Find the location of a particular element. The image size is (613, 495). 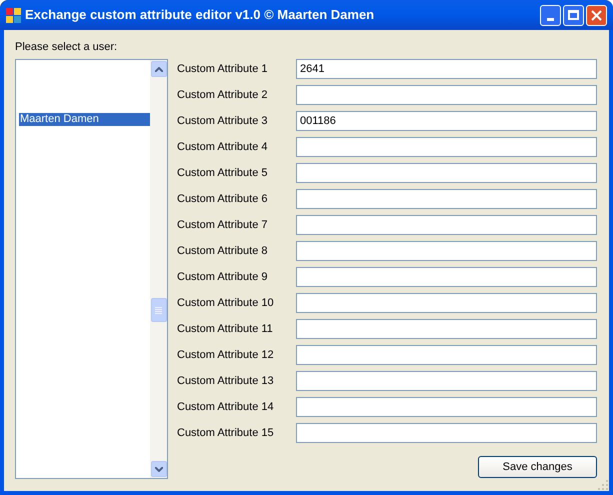

attribute-label: Custom Attribute 3 is located at coordinates (222, 121).